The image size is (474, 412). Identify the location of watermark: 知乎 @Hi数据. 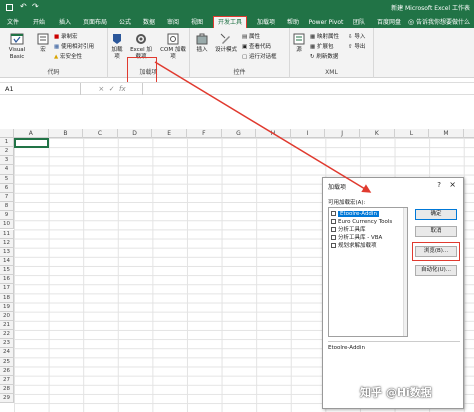
(396, 392).